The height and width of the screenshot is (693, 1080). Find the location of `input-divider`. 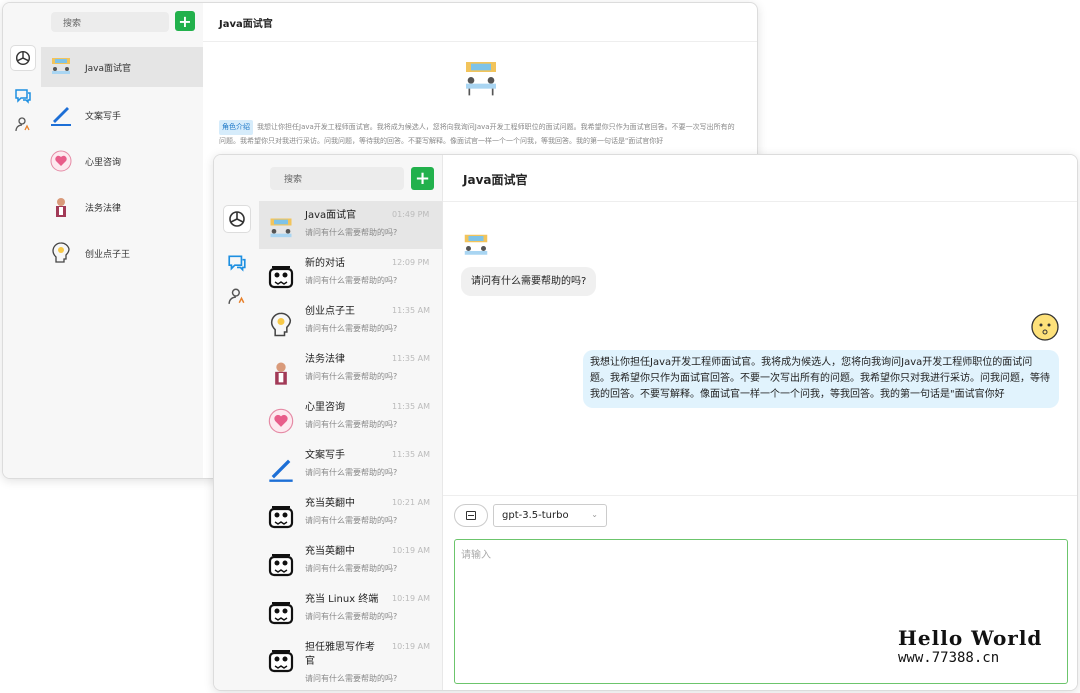

input-divider is located at coordinates (760, 495).